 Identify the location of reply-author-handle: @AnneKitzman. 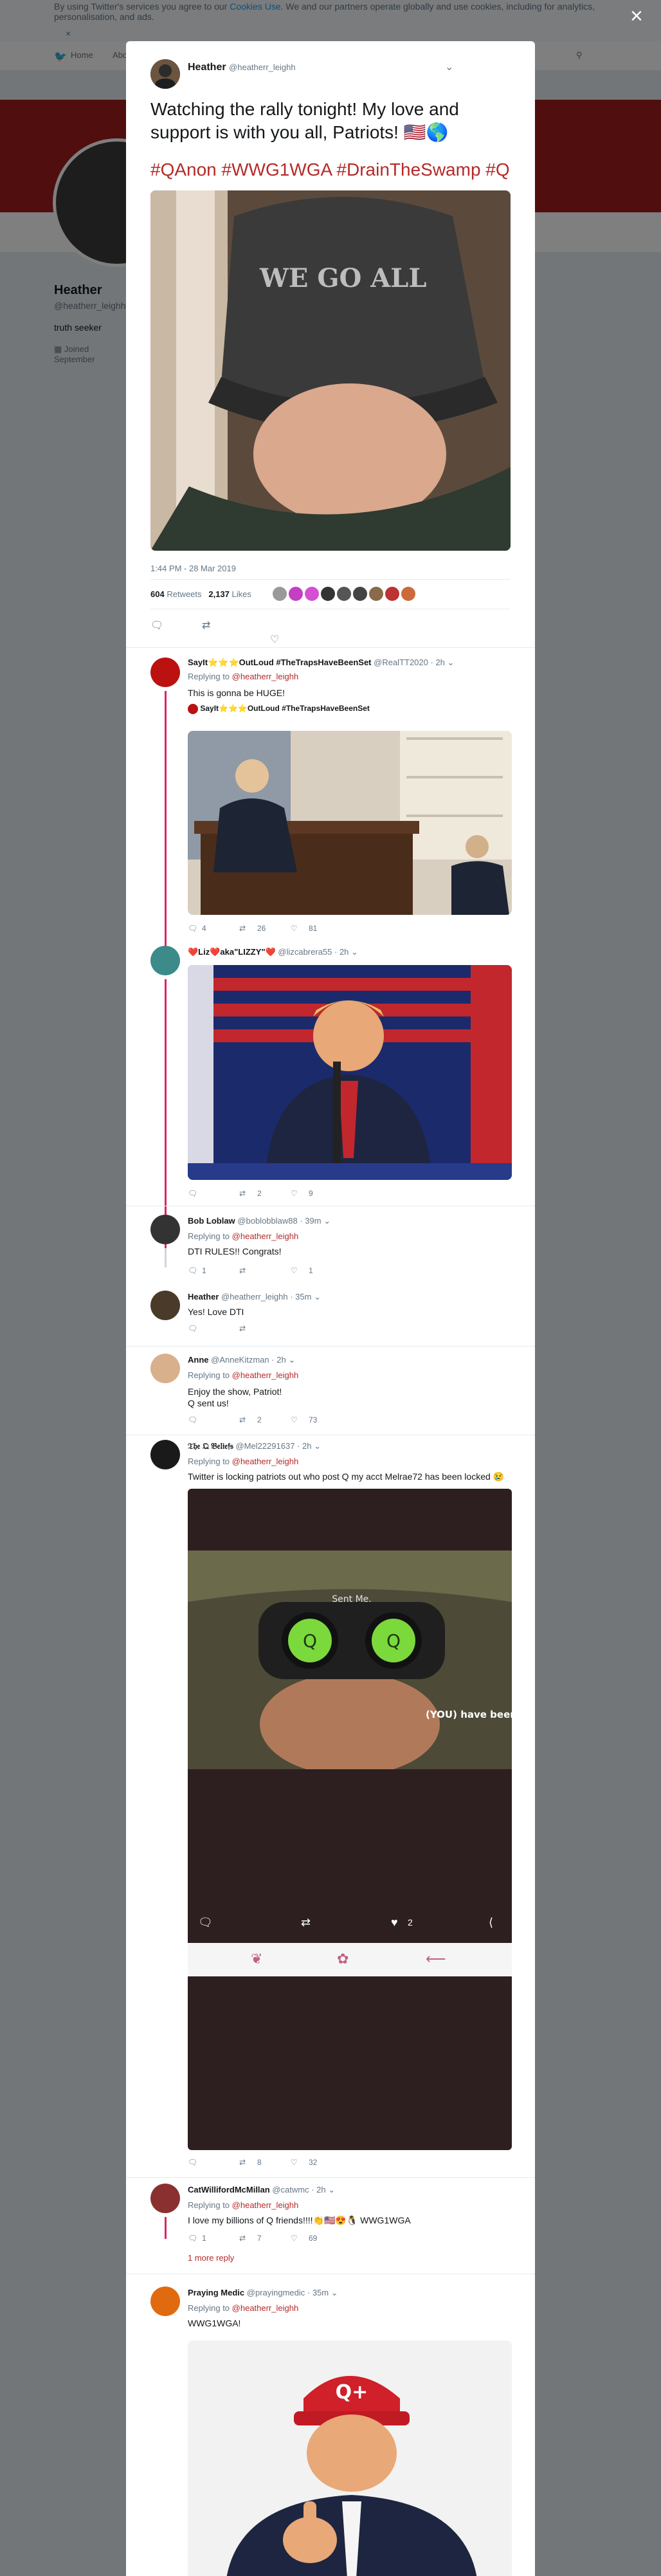
(240, 1360).